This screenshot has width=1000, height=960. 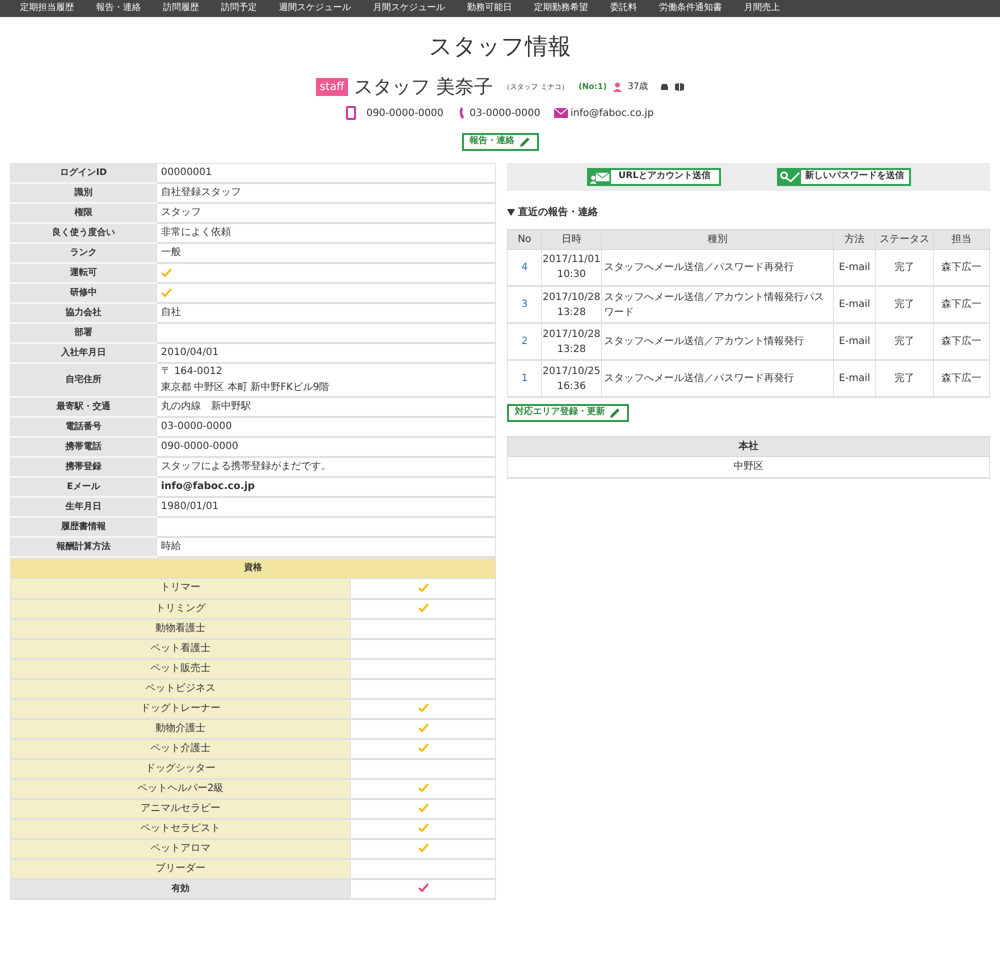 I want to click on staff-badge: staff, so click(x=332, y=87).